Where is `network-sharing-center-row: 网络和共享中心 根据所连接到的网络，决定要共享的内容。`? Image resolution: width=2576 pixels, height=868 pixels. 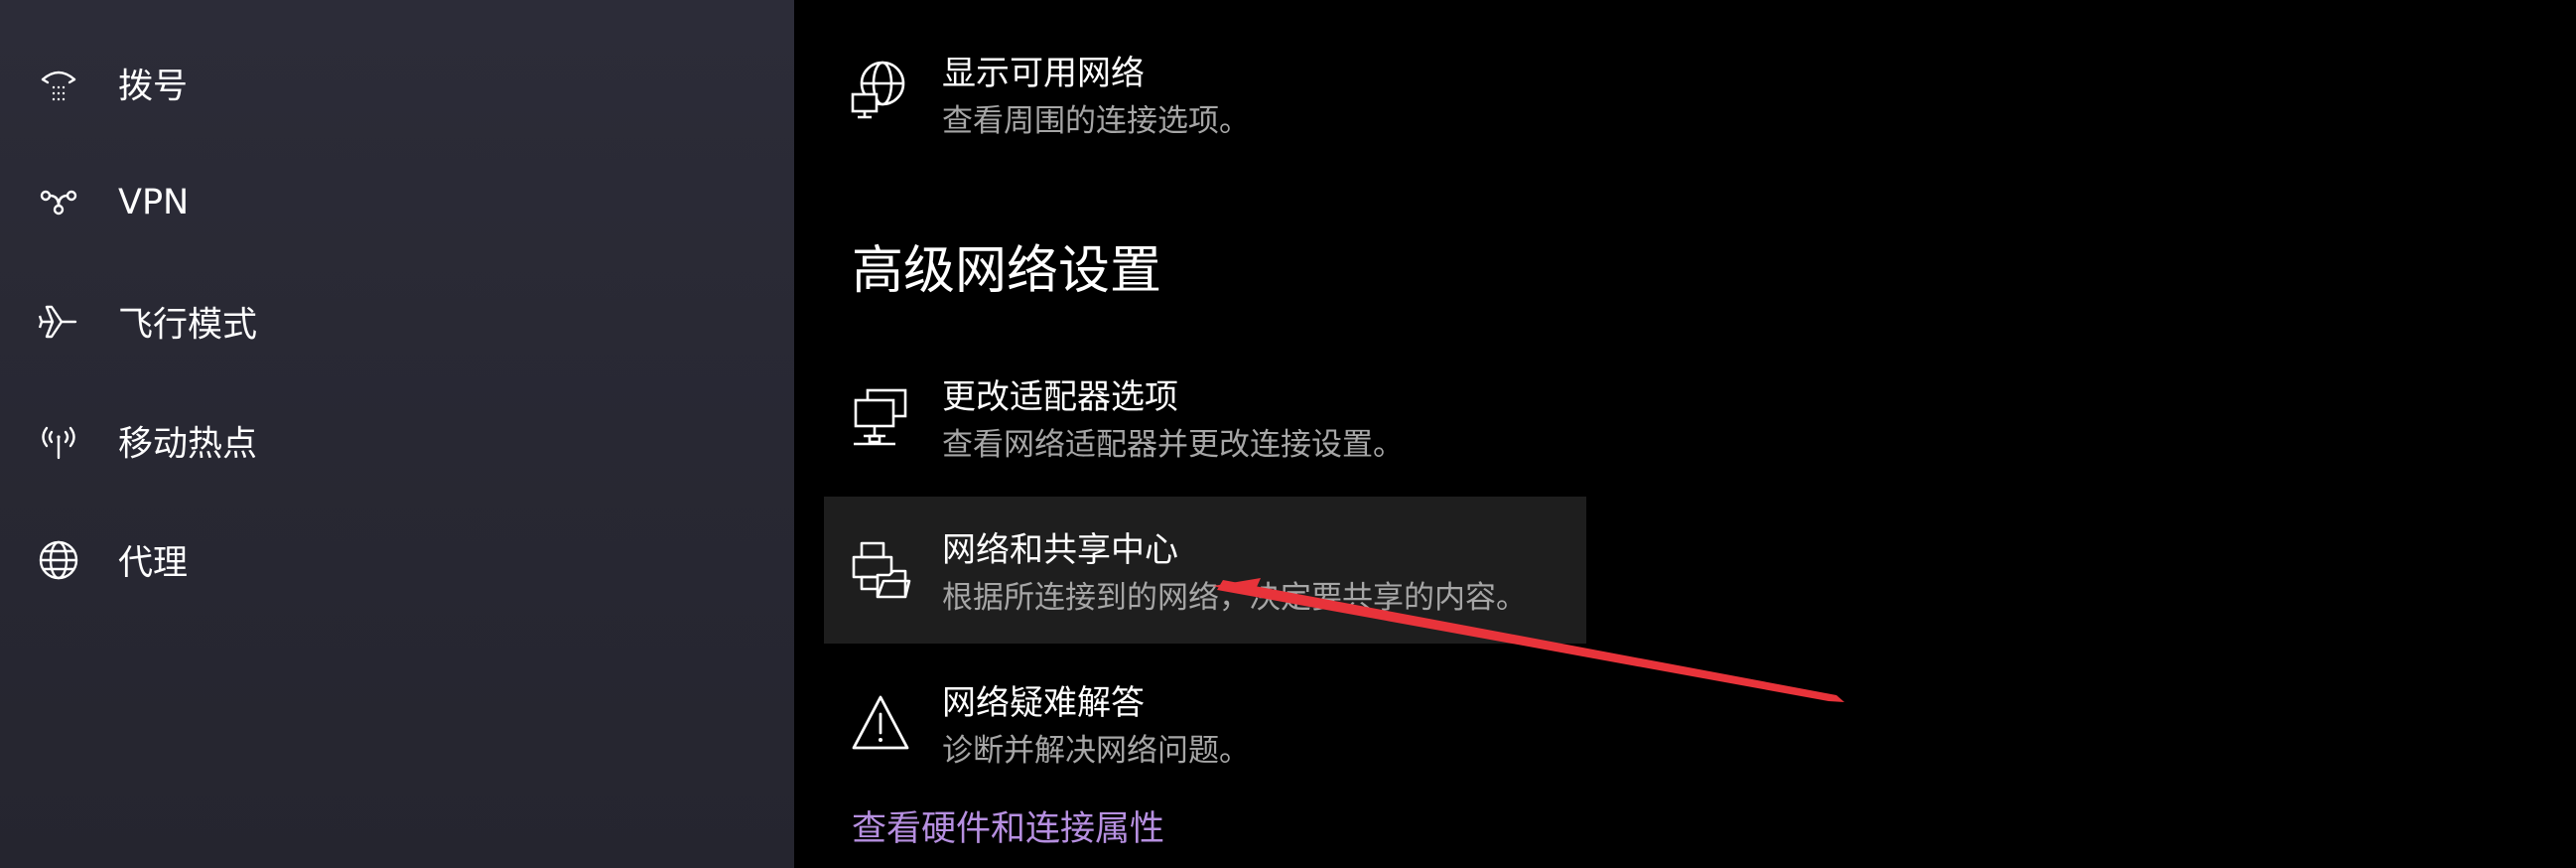
network-sharing-center-row: 网络和共享中心 根据所连接到的网络，决定要共享的内容。 is located at coordinates (1205, 571).